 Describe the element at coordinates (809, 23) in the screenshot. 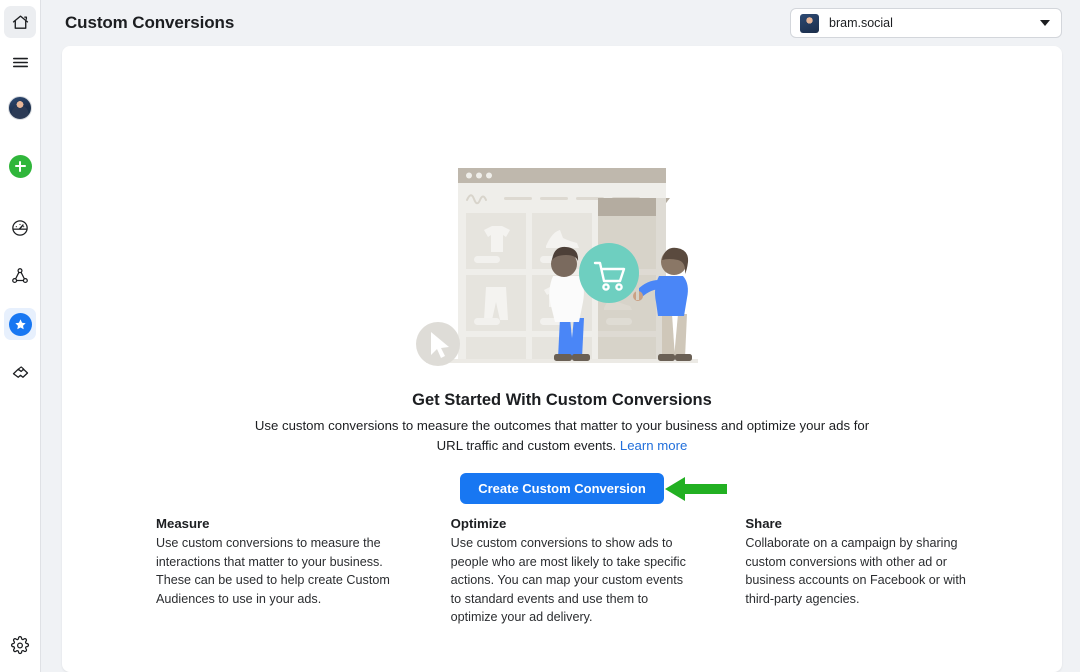

I see `account-avatar` at that location.